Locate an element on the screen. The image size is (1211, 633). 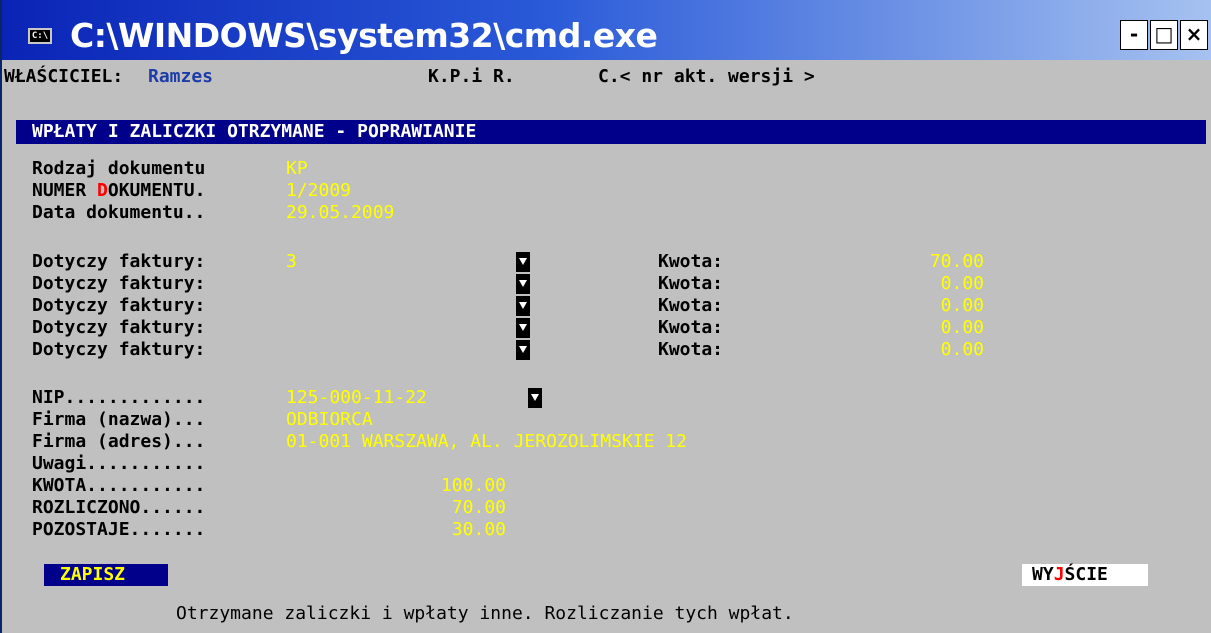
company-address-value: 01-001 WARSZAWA, AL. JEROZOLIMSKIE 12 is located at coordinates (486, 442).